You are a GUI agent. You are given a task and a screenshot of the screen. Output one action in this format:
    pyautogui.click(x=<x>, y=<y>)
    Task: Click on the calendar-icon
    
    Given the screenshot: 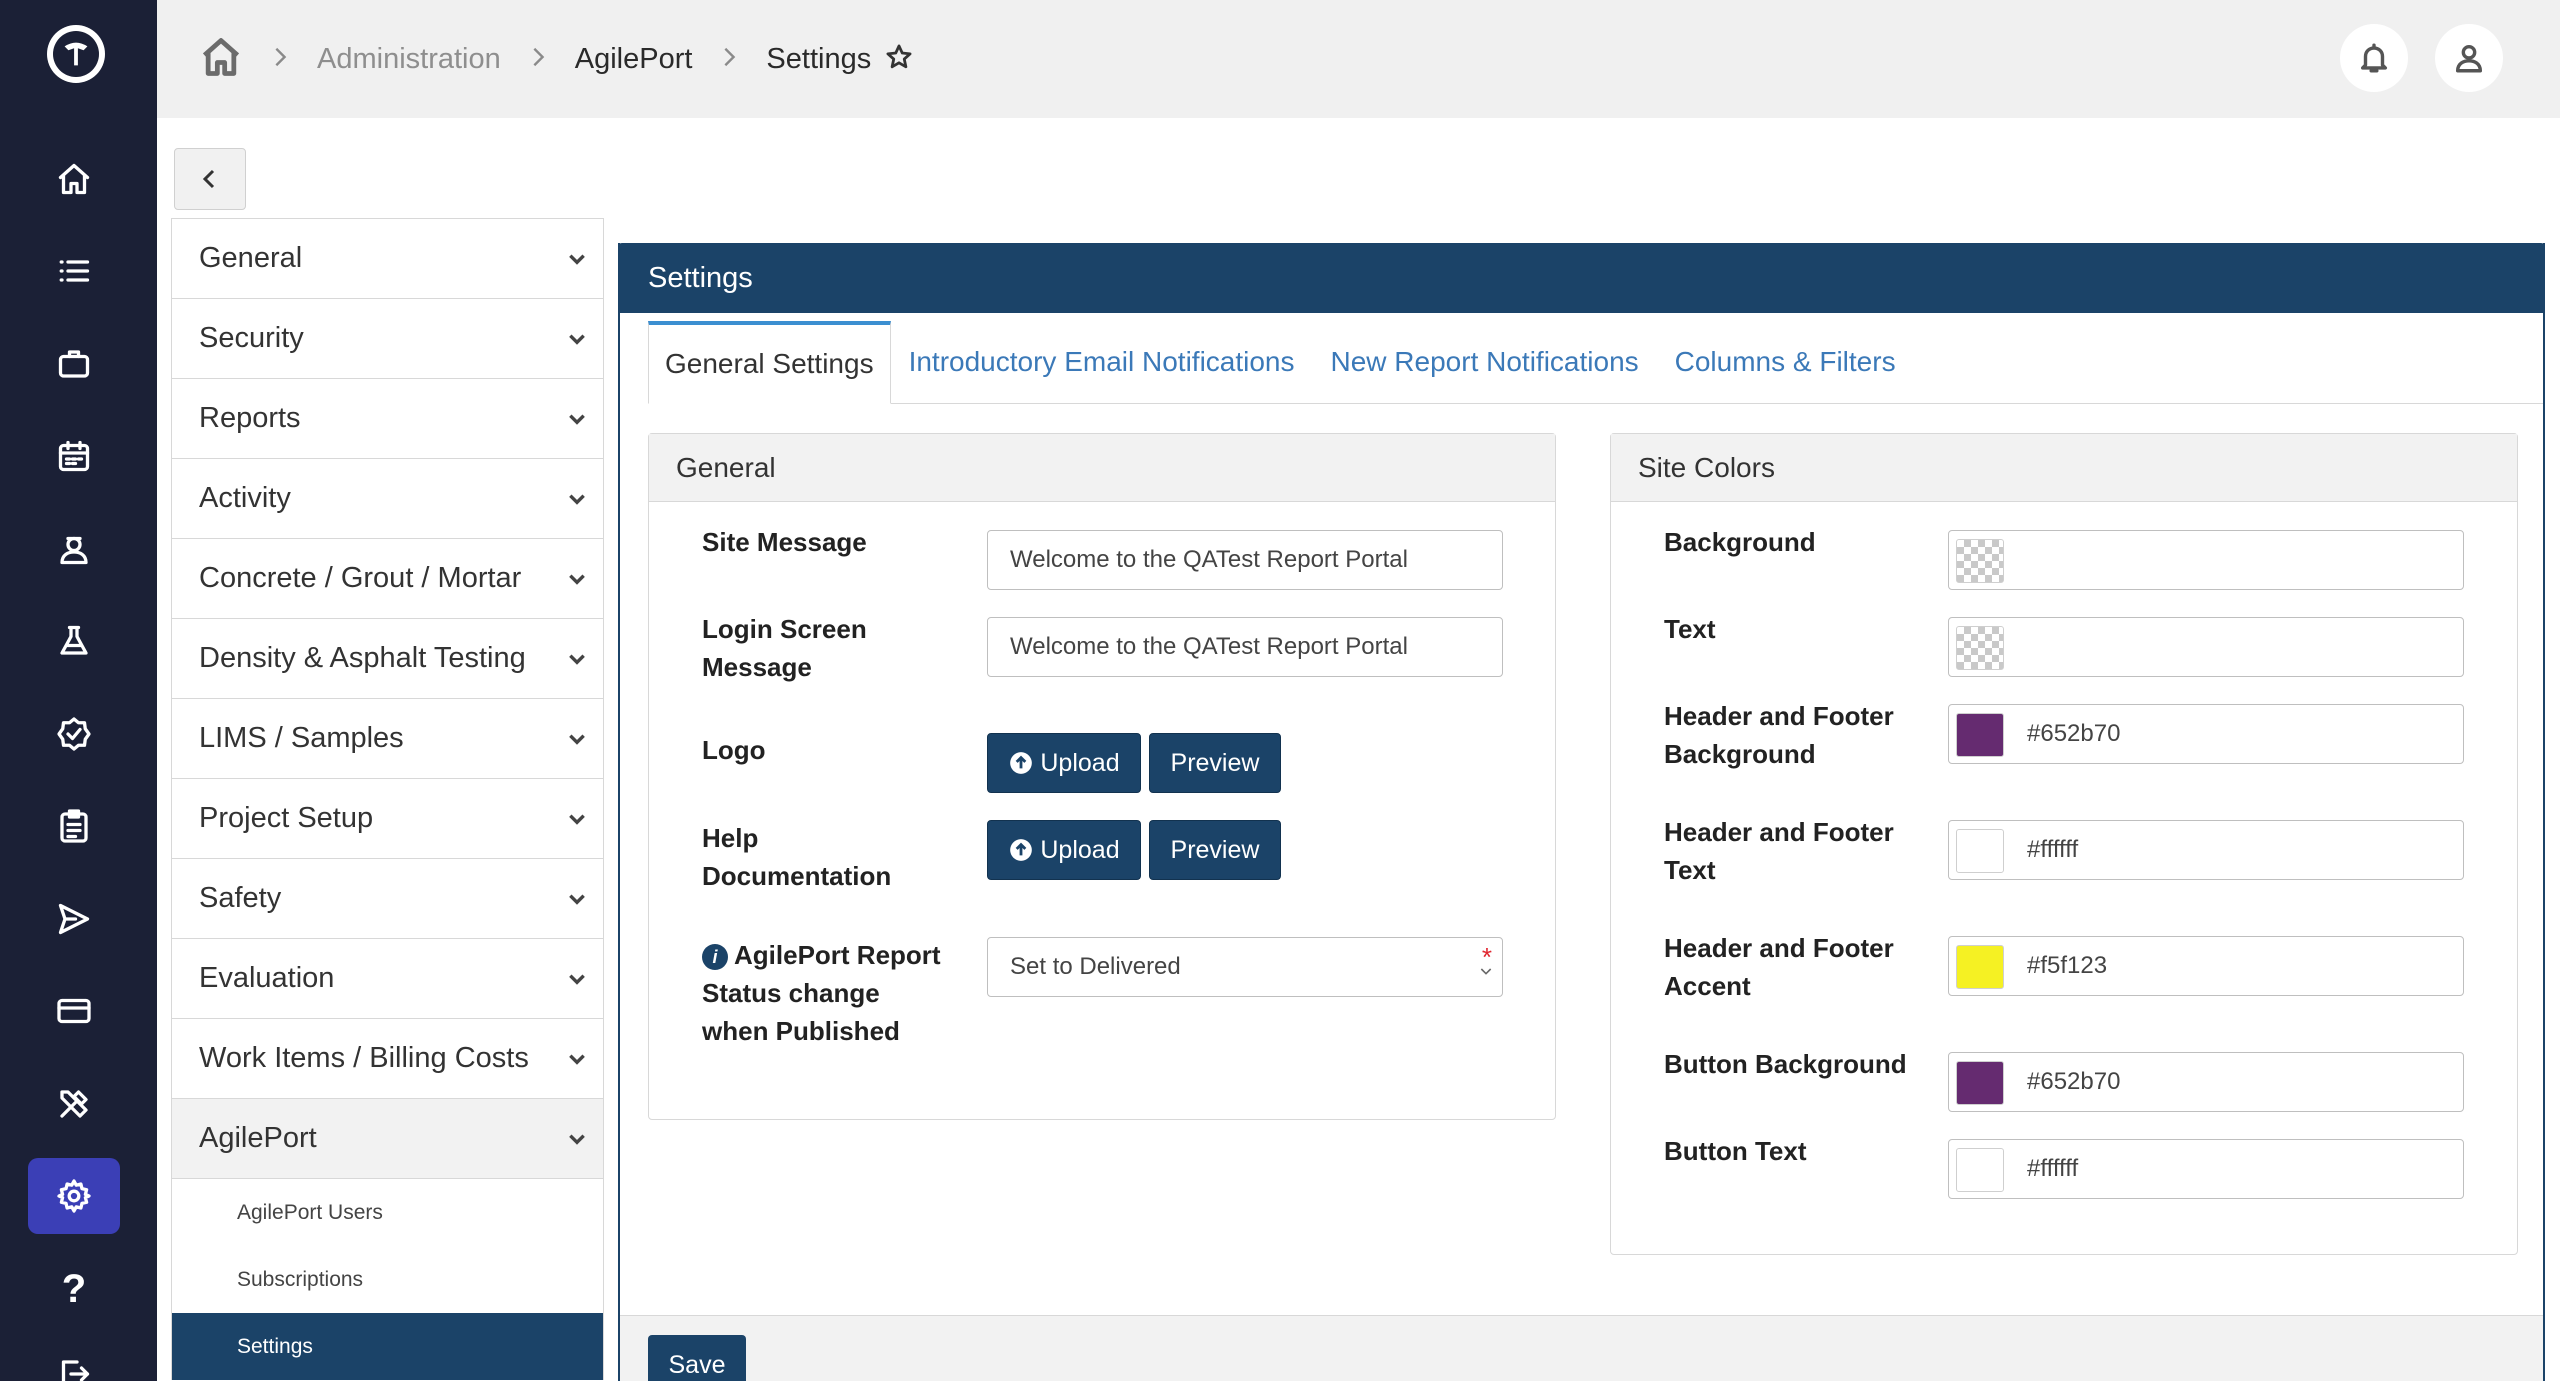 What is the action you would take?
    pyautogui.click(x=74, y=456)
    